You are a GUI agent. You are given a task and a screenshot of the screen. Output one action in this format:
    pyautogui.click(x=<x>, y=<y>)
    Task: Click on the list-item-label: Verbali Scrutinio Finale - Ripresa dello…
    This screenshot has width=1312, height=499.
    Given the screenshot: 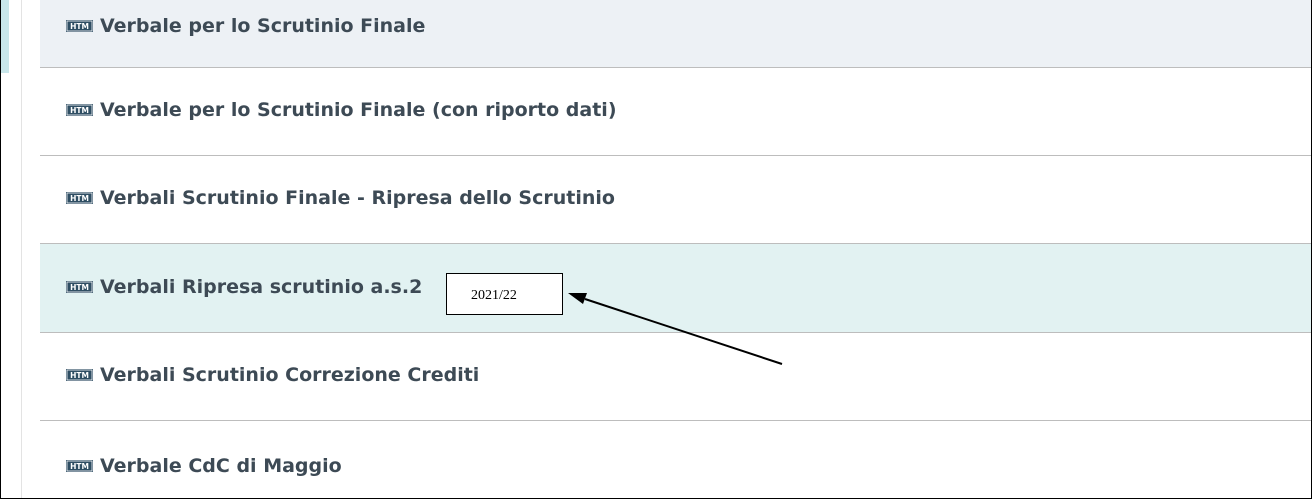 What is the action you would take?
    pyautogui.click(x=357, y=198)
    